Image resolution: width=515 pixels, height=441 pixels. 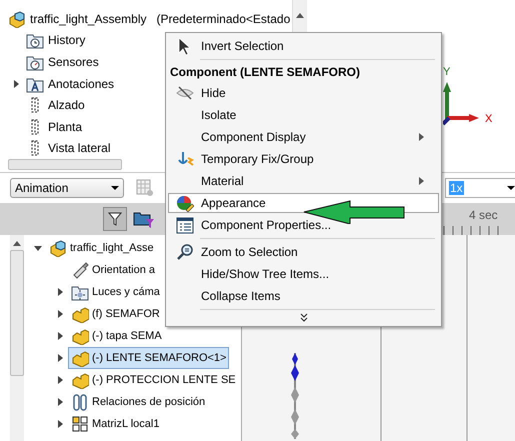 What do you see at coordinates (66, 105) in the screenshot?
I see `tree-item: Alzado` at bounding box center [66, 105].